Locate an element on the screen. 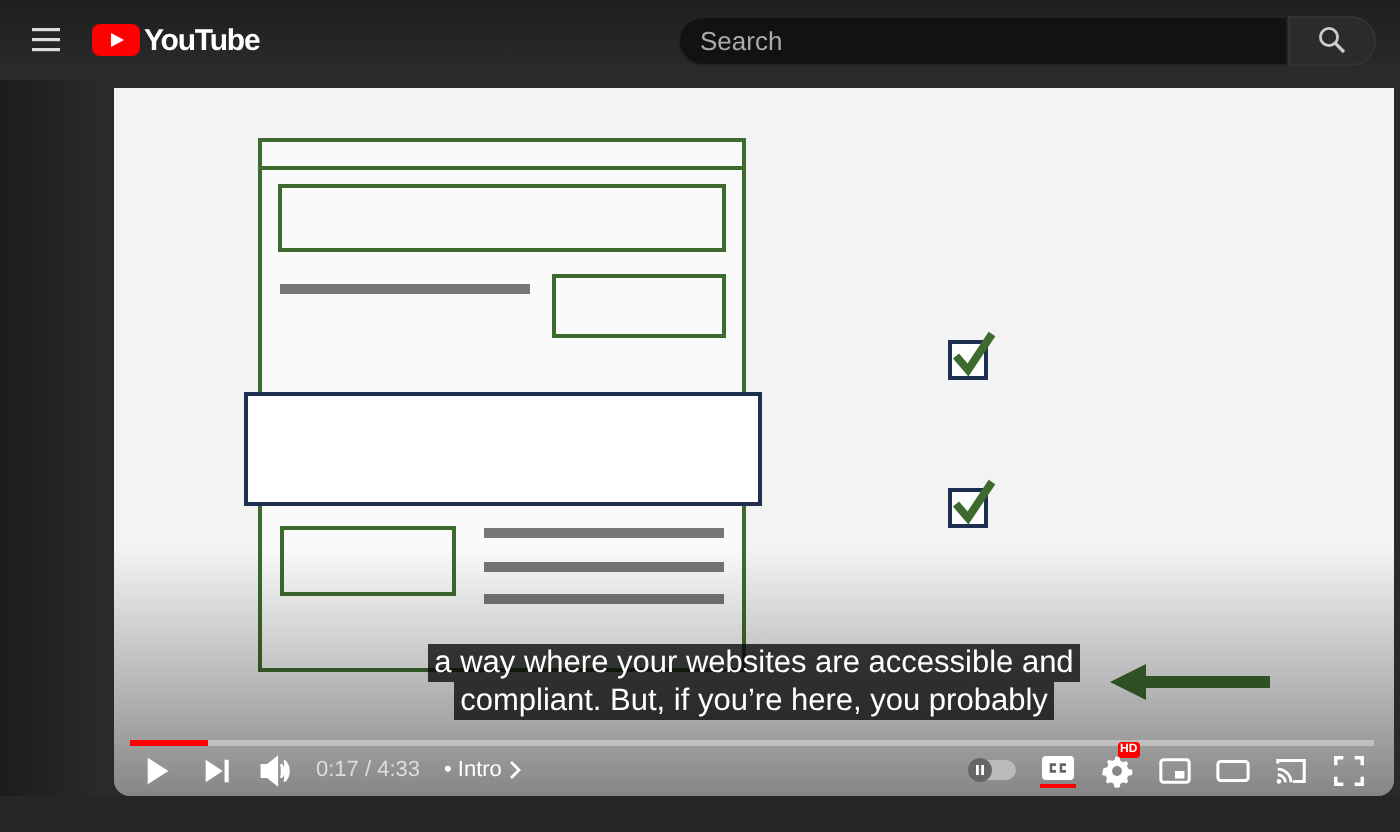 The width and height of the screenshot is (1400, 832). chevron-right-icon is located at coordinates (514, 770).